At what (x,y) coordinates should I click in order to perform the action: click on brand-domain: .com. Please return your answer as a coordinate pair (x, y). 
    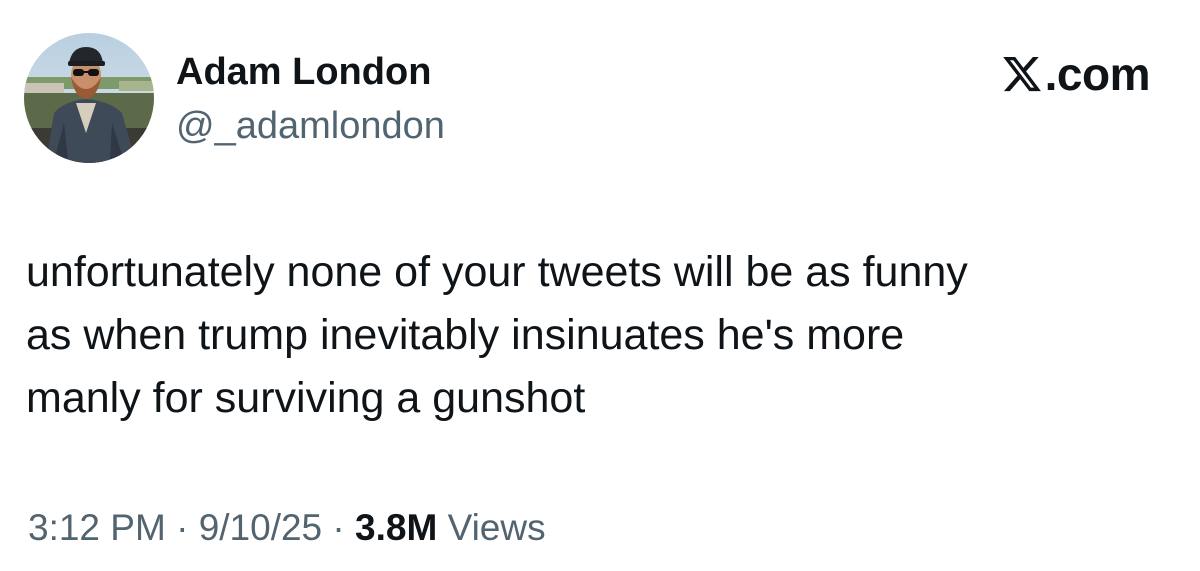
    Looking at the image, I should click on (1097, 74).